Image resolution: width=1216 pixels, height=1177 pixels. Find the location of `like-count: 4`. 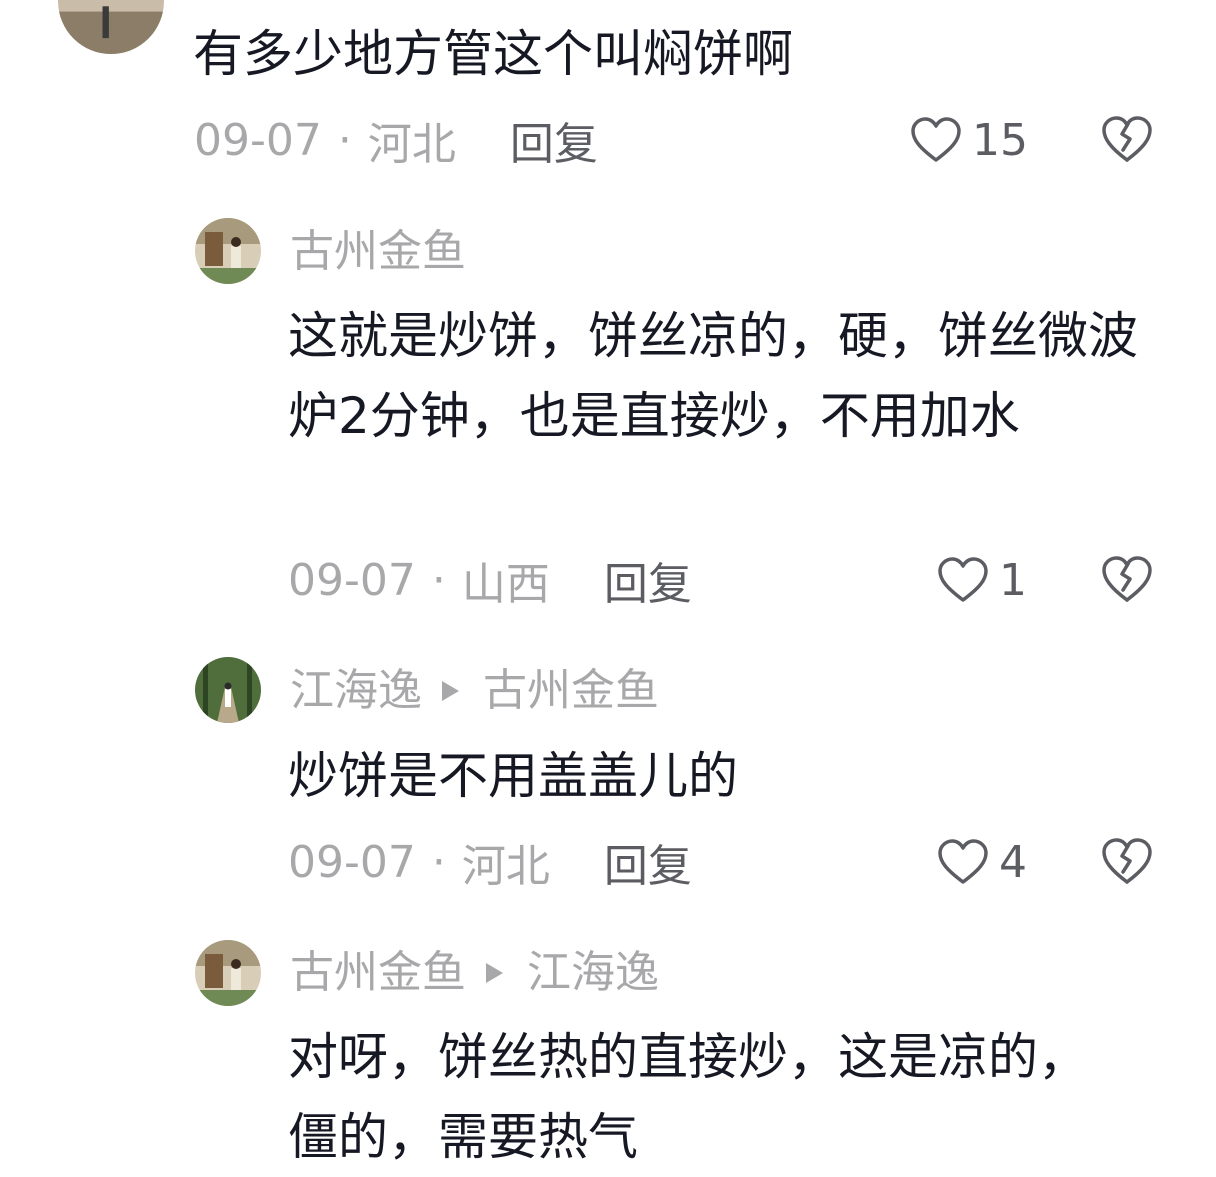

like-count: 4 is located at coordinates (1013, 862).